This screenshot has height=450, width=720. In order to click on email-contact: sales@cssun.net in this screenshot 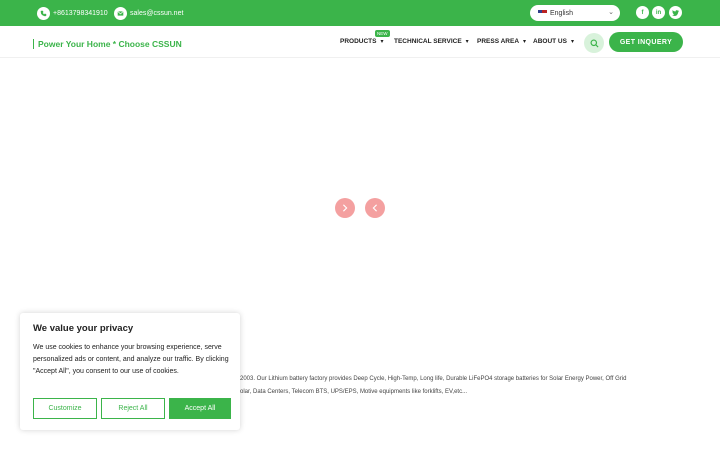, I will do `click(148, 13)`.